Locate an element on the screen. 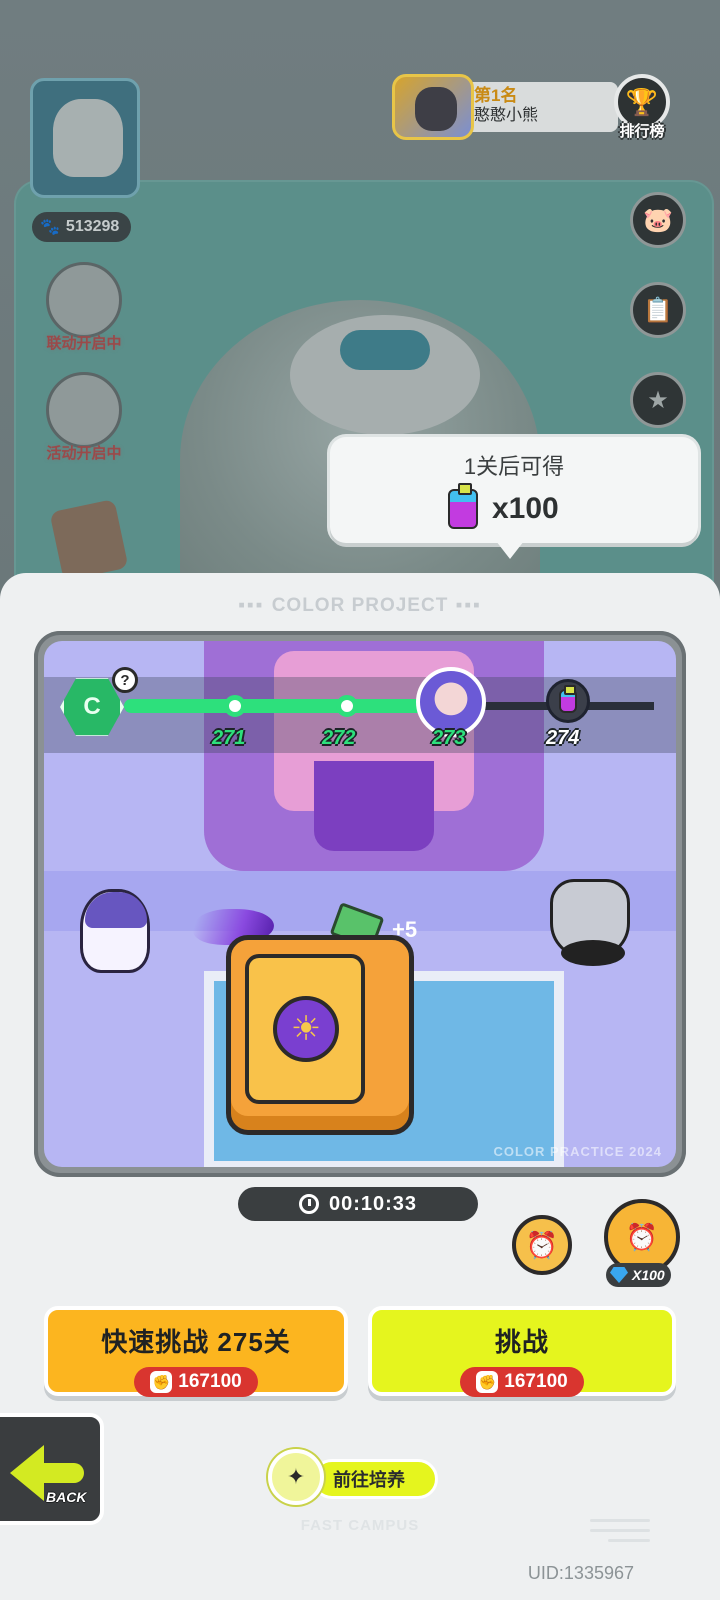  paw-counter: 🐾 513298 is located at coordinates (82, 227).